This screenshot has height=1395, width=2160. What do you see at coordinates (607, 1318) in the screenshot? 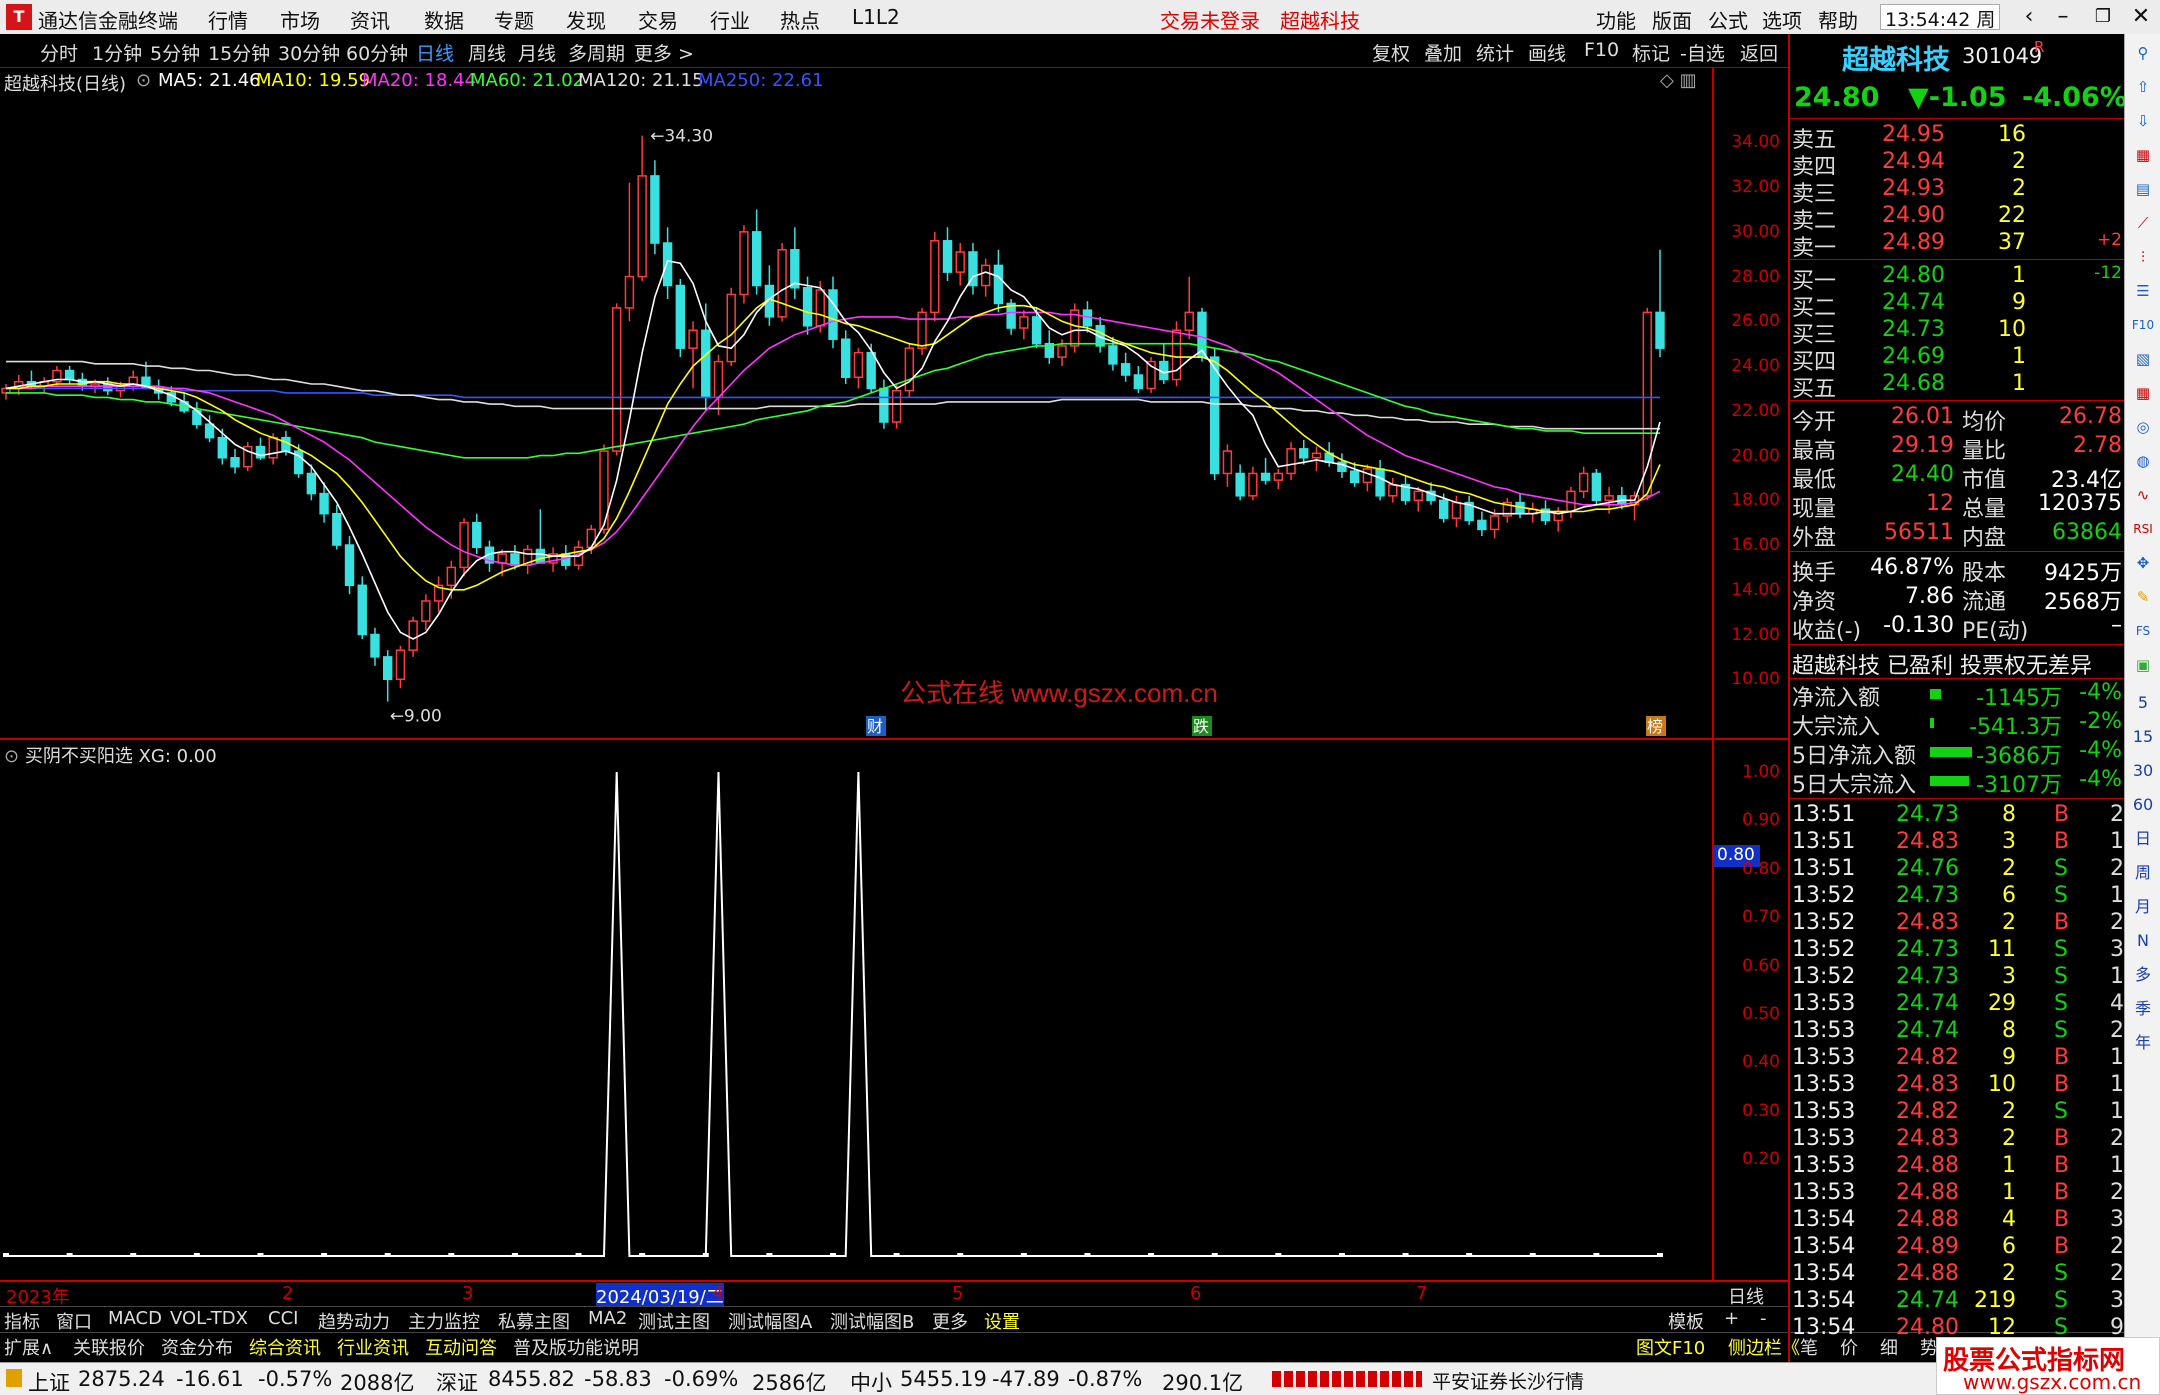
I see `indicator-tab: MA2` at bounding box center [607, 1318].